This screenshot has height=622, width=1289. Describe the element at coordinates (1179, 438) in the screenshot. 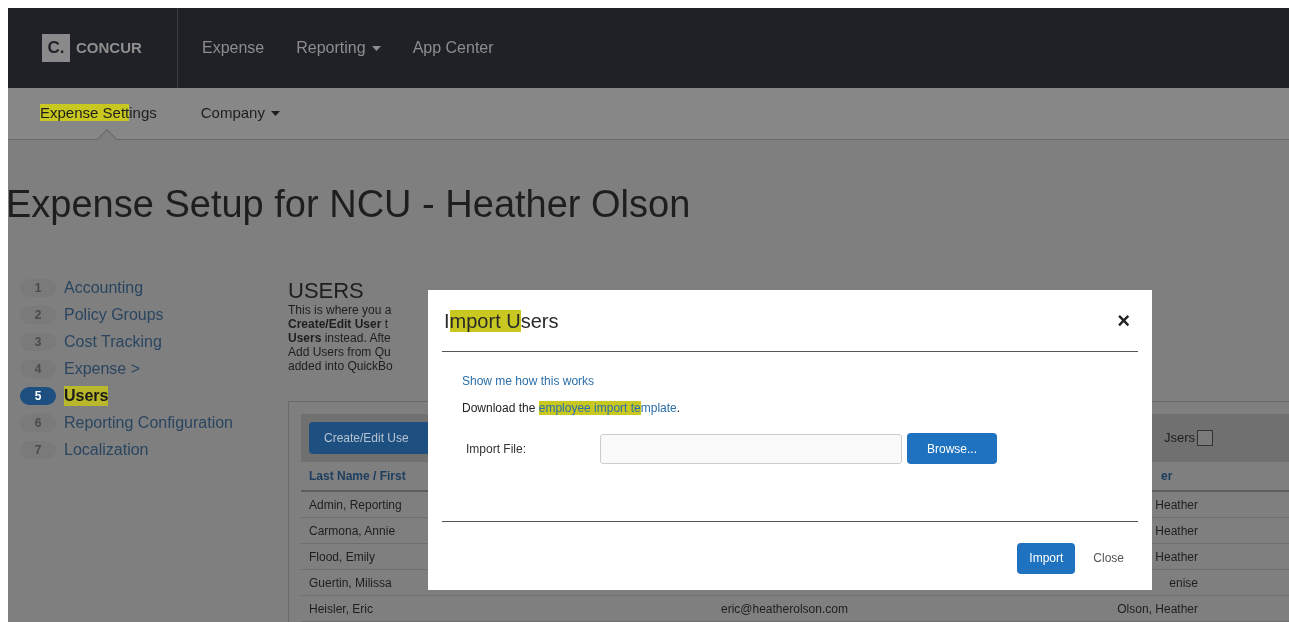

I see `checkbox-label: Jsers` at that location.